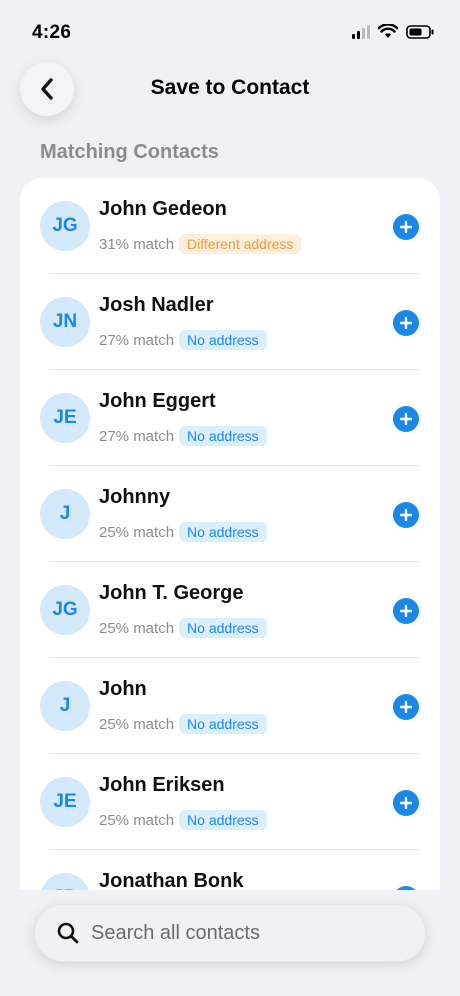 Image resolution: width=460 pixels, height=996 pixels. I want to click on contact-meta: 31% match Different address, so click(200, 244).